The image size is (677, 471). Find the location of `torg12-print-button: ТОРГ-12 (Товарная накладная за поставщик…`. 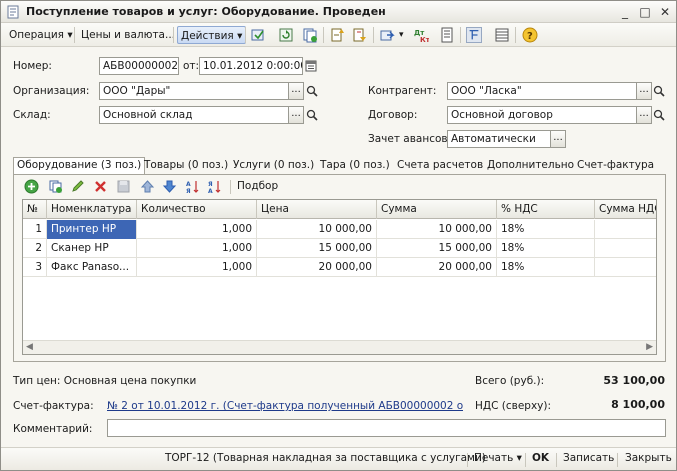

torg12-print-button: ТОРГ-12 (Товарная накладная за поставщик… is located at coordinates (325, 458).